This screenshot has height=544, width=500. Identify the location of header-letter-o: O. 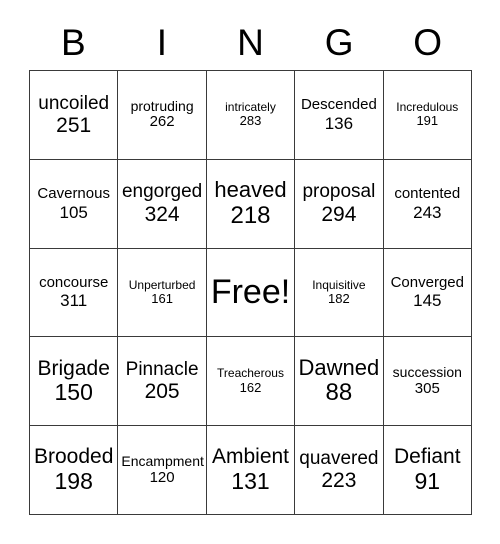
(428, 42).